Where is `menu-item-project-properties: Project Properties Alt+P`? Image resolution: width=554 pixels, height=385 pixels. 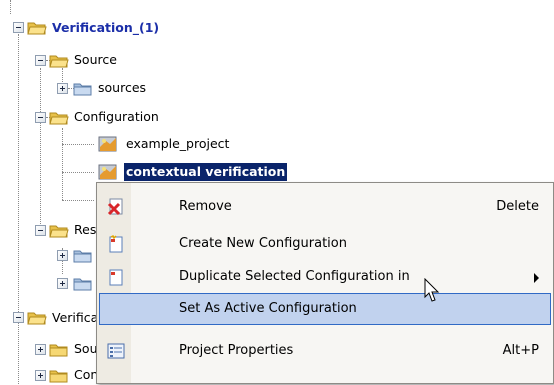 menu-item-project-properties: Project Properties Alt+P is located at coordinates (325, 351).